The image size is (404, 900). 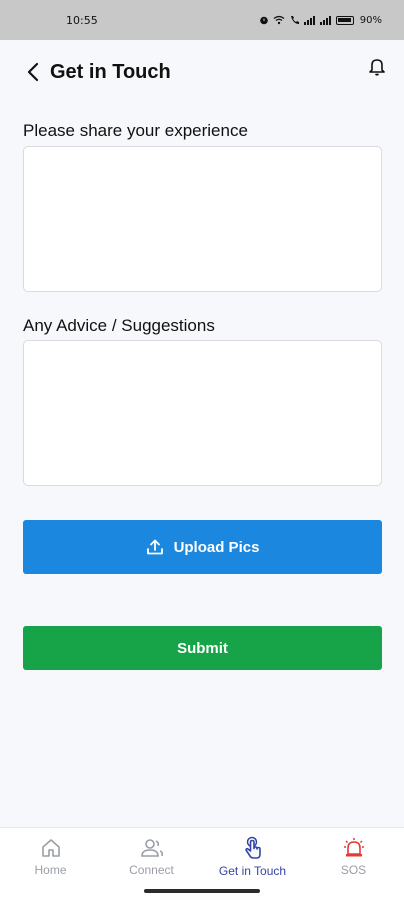 I want to click on notifications-button, so click(x=379, y=68).